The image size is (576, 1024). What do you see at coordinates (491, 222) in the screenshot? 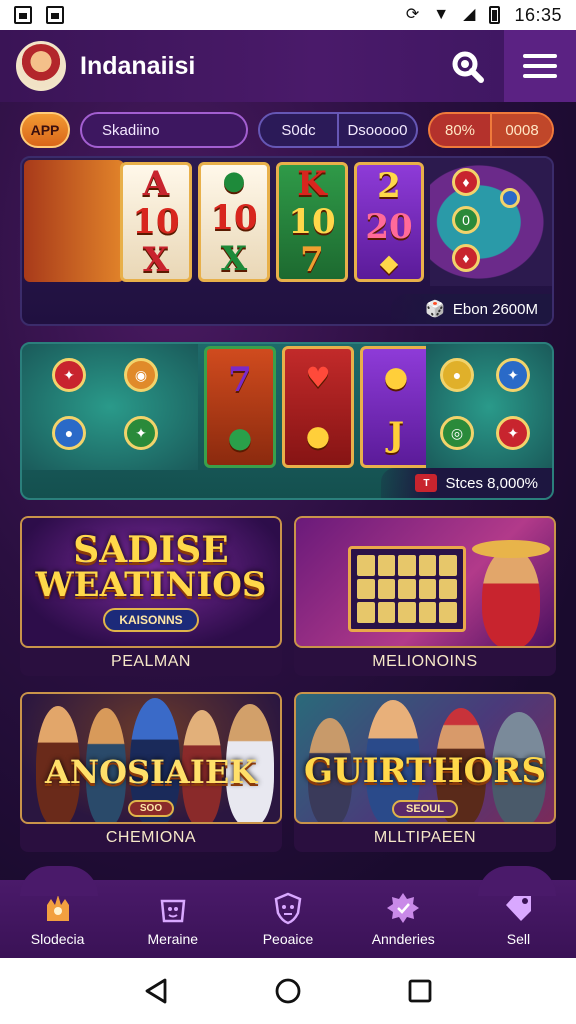
I see `roulette-wheel: ♦ 0 ♦` at bounding box center [491, 222].